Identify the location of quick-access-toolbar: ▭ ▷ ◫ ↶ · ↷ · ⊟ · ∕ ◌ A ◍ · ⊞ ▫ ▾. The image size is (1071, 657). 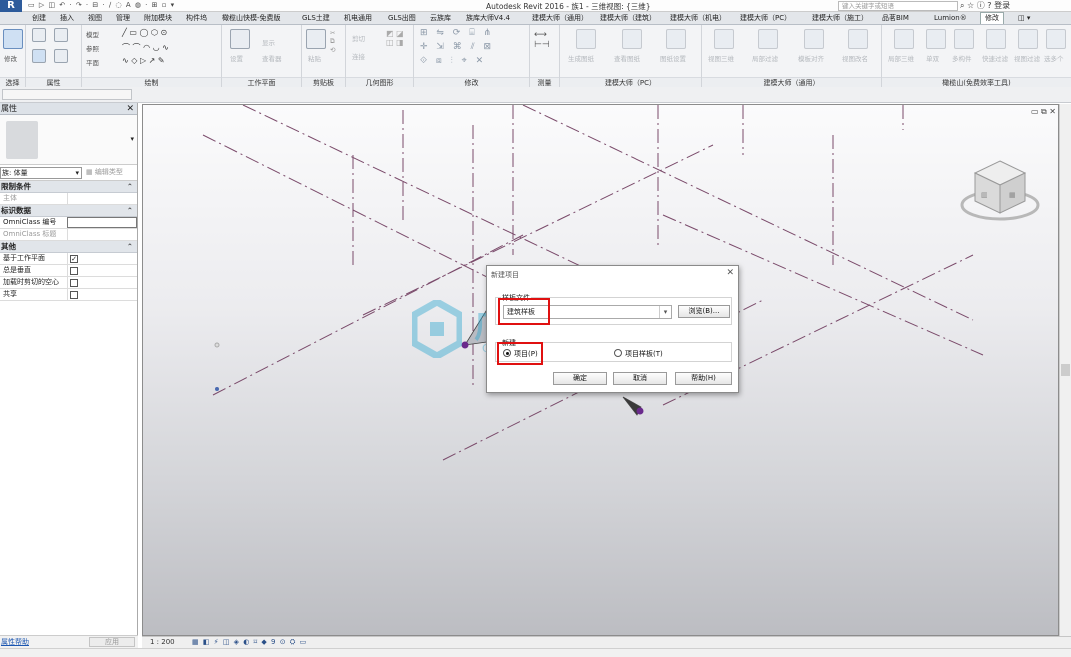
(101, 5).